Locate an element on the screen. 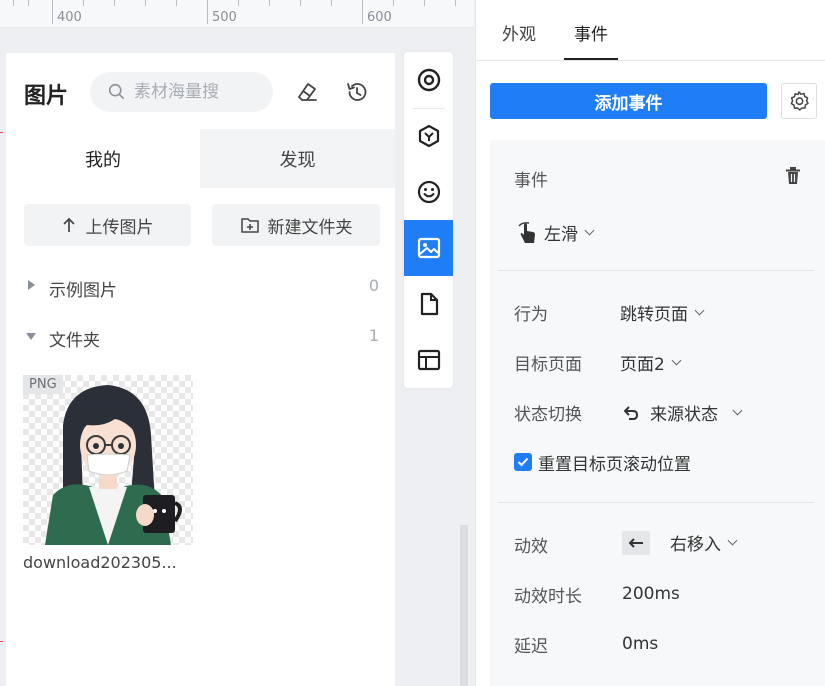 The height and width of the screenshot is (686, 825). new-folder-button: 新建文件夹 is located at coordinates (296, 225).